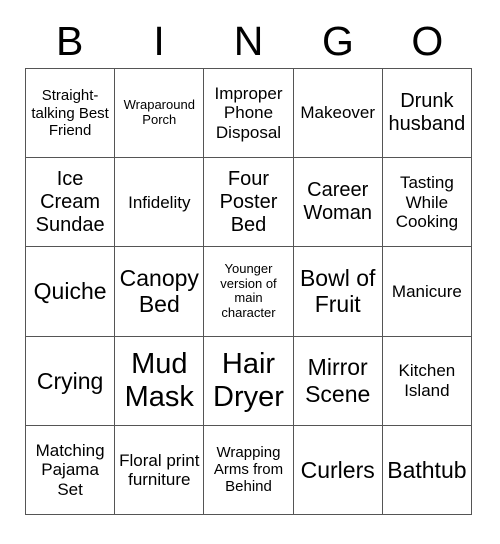 The height and width of the screenshot is (544, 500). I want to click on bingo-header-letter-o: O, so click(427, 40).